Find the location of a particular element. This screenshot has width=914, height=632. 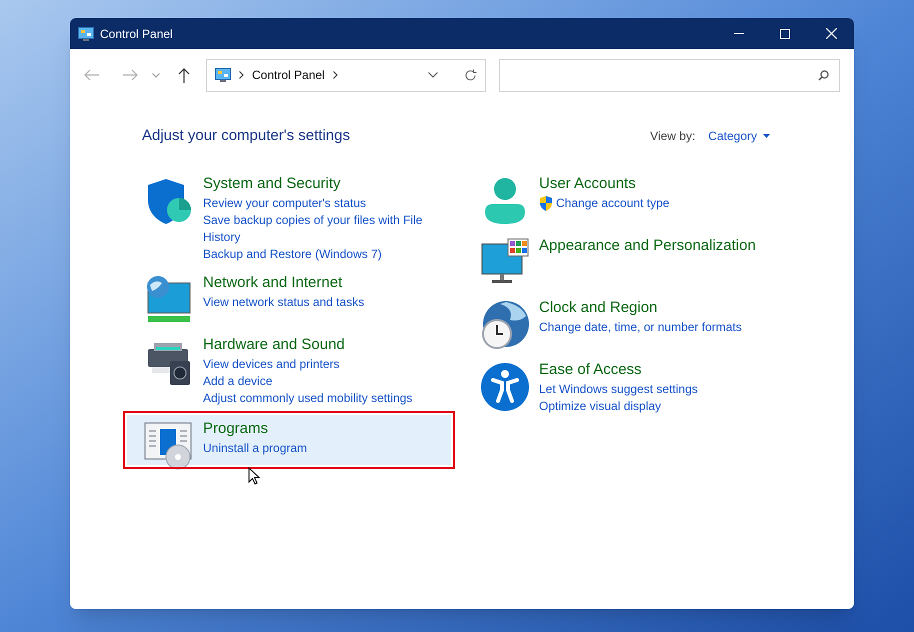

category-link: View network status and tasks is located at coordinates (283, 302).